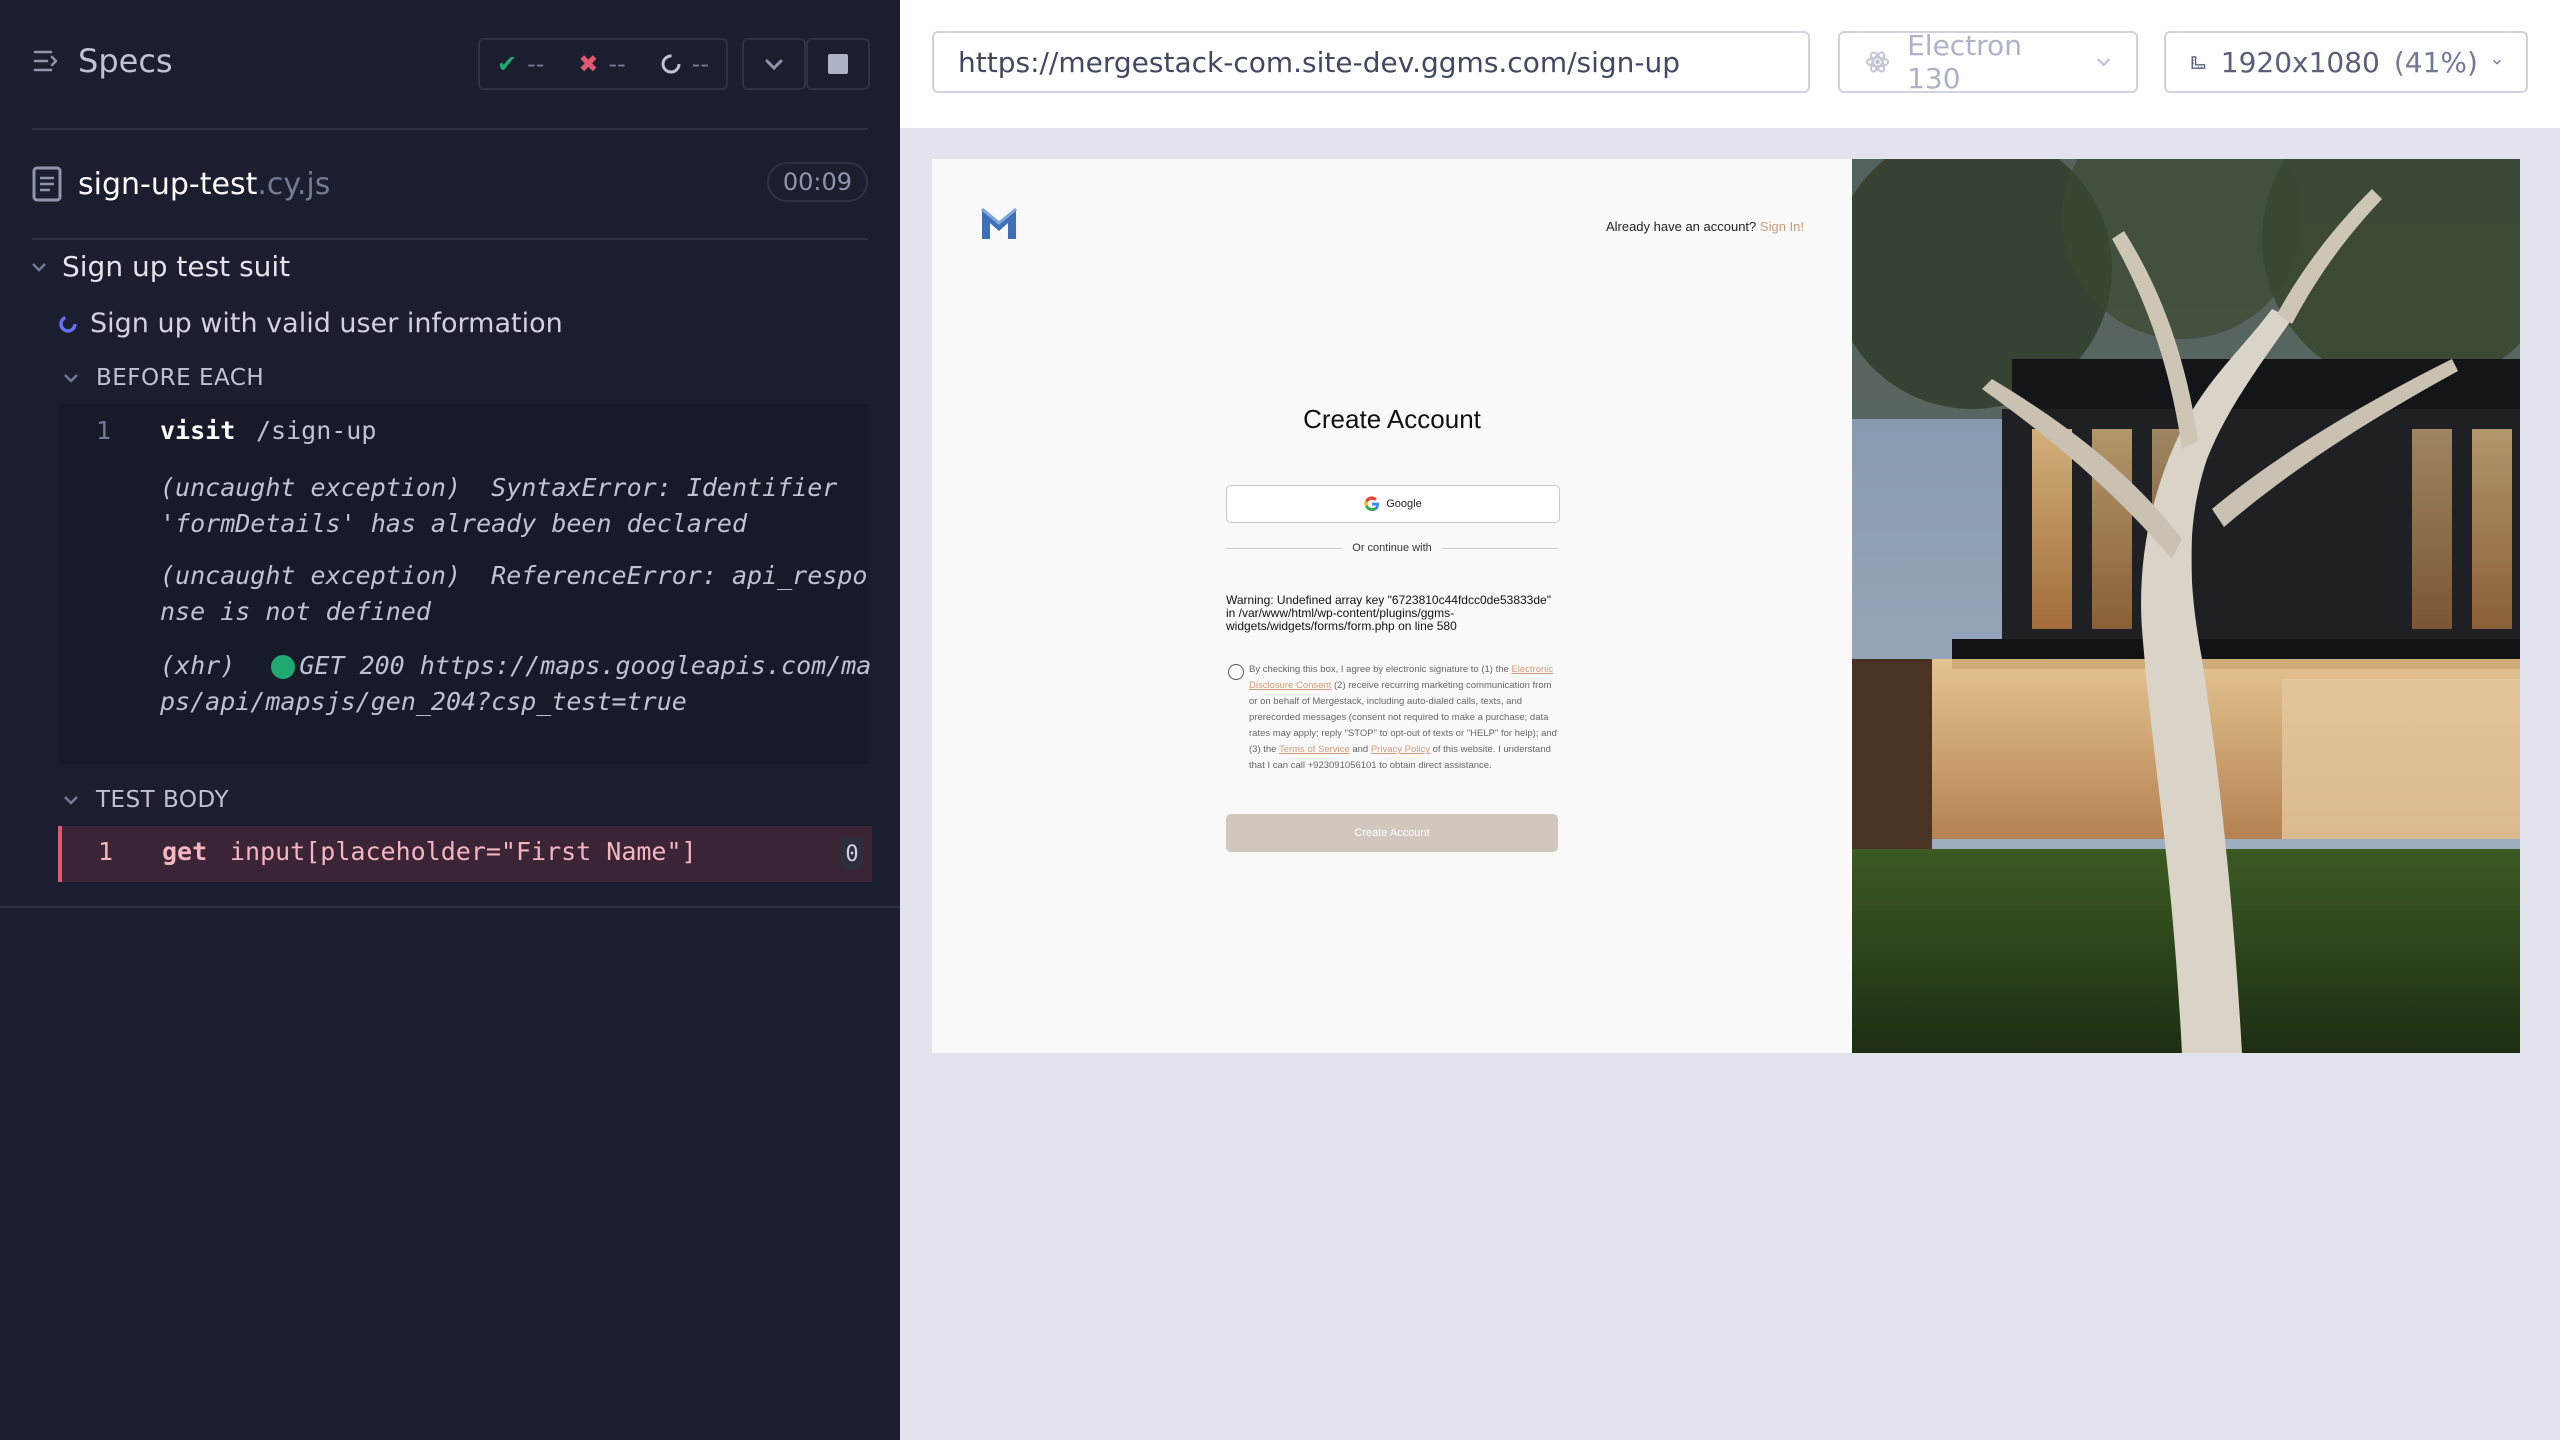 Image resolution: width=2560 pixels, height=1440 pixels. Describe the element at coordinates (520, 64) in the screenshot. I see `passed-stat: ✔ --` at that location.